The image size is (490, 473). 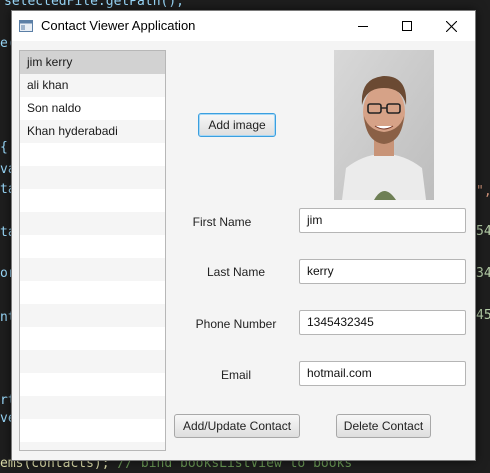 I want to click on last-name-field: kerry, so click(x=382, y=271).